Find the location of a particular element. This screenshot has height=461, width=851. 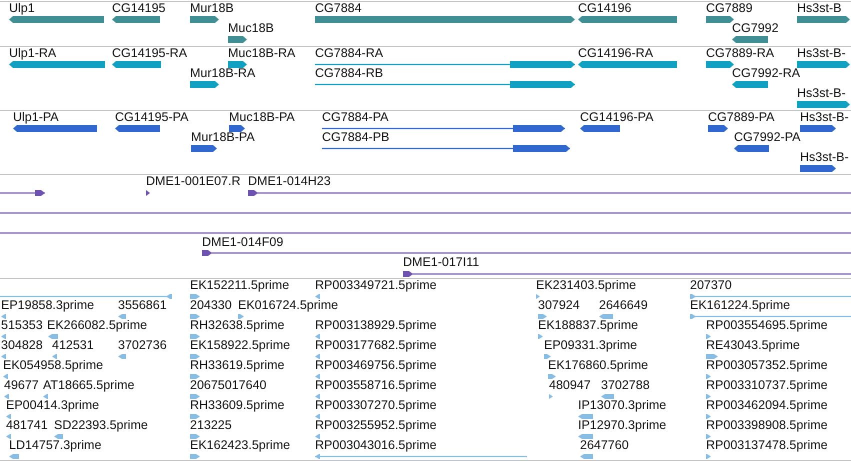

est-label: 20675017640 is located at coordinates (228, 385).